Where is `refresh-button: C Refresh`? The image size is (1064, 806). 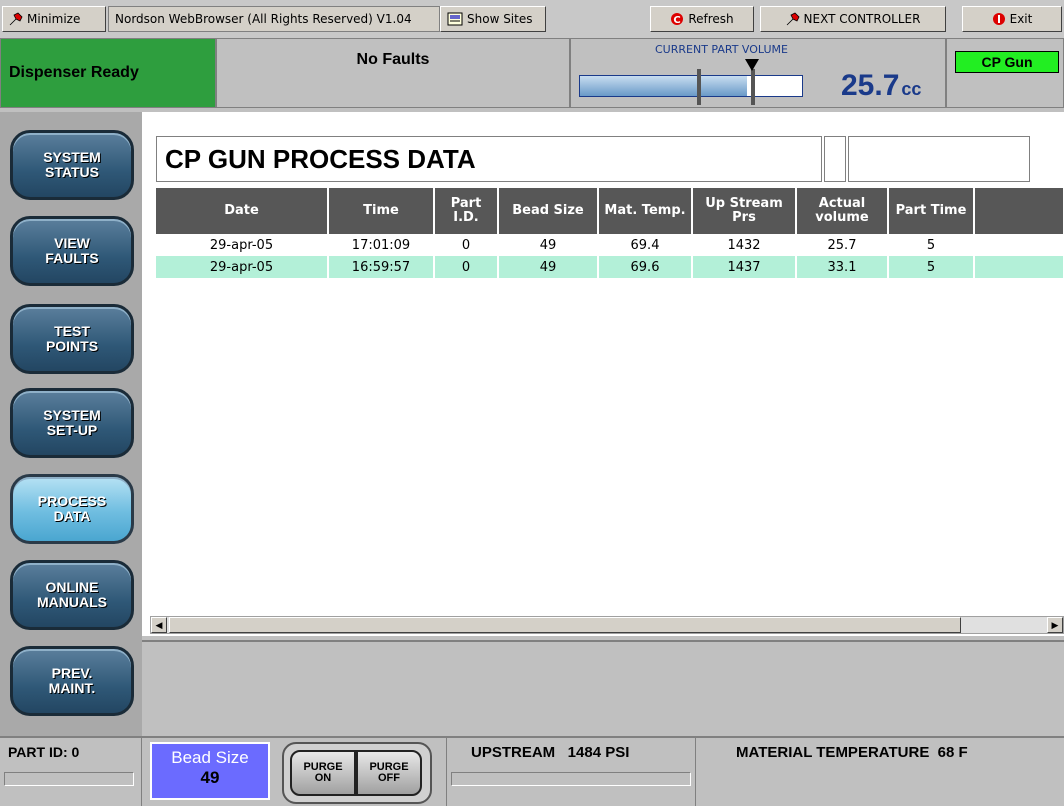 refresh-button: C Refresh is located at coordinates (702, 19).